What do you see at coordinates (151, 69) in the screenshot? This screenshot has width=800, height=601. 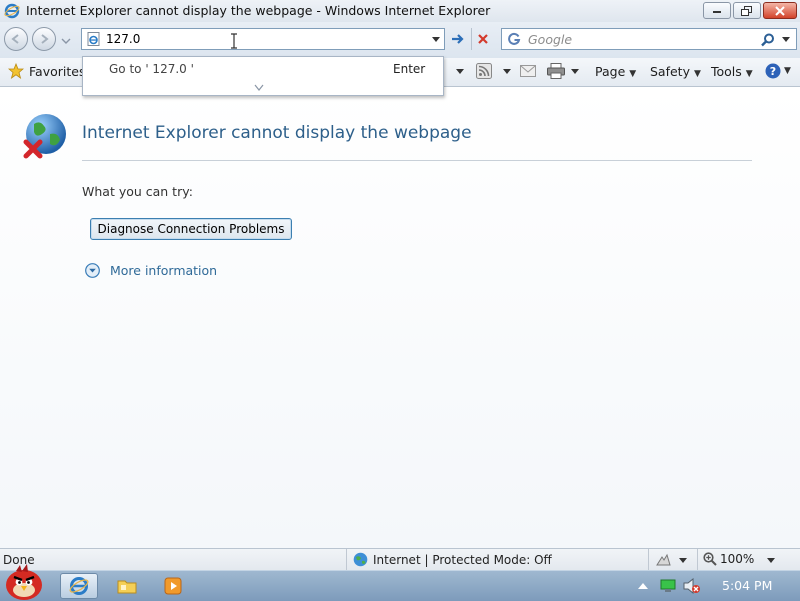 I see `goto-suggestion: Go to ' 127.0 '` at bounding box center [151, 69].